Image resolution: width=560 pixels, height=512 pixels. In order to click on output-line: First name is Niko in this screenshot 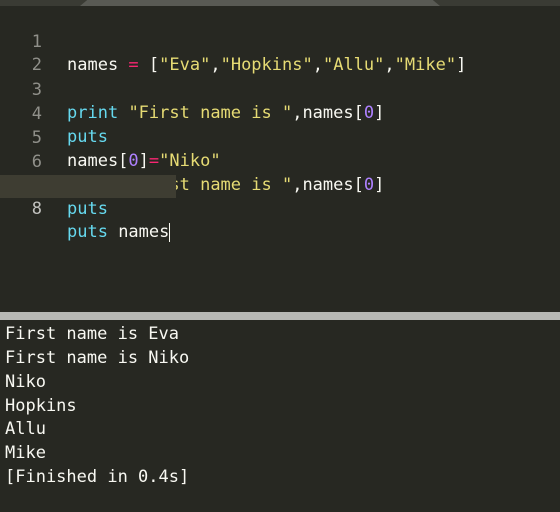, I will do `click(97, 358)`.